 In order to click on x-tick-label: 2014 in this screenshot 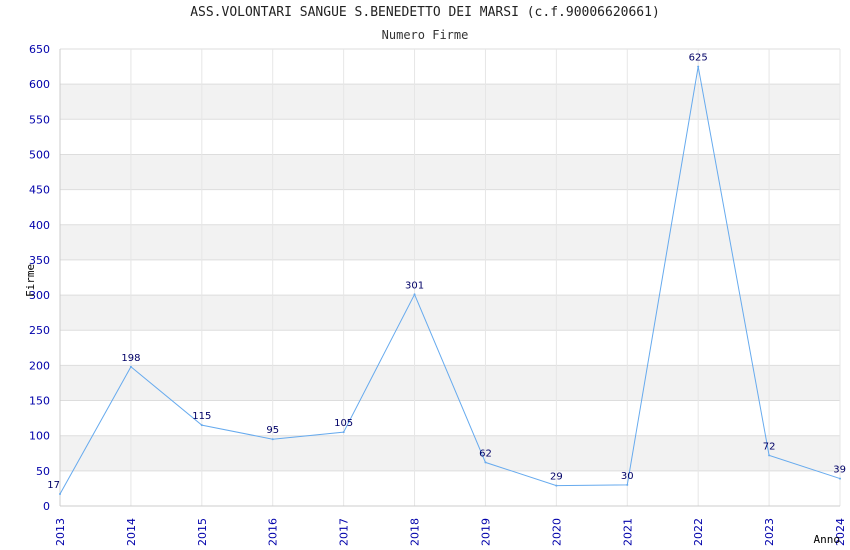, I will do `click(131, 532)`.